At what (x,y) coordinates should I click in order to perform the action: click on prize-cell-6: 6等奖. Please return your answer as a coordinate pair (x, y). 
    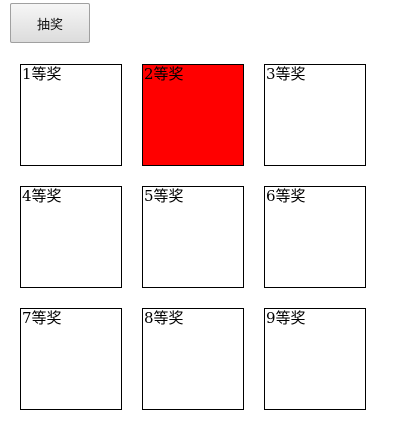
    Looking at the image, I should click on (315, 237).